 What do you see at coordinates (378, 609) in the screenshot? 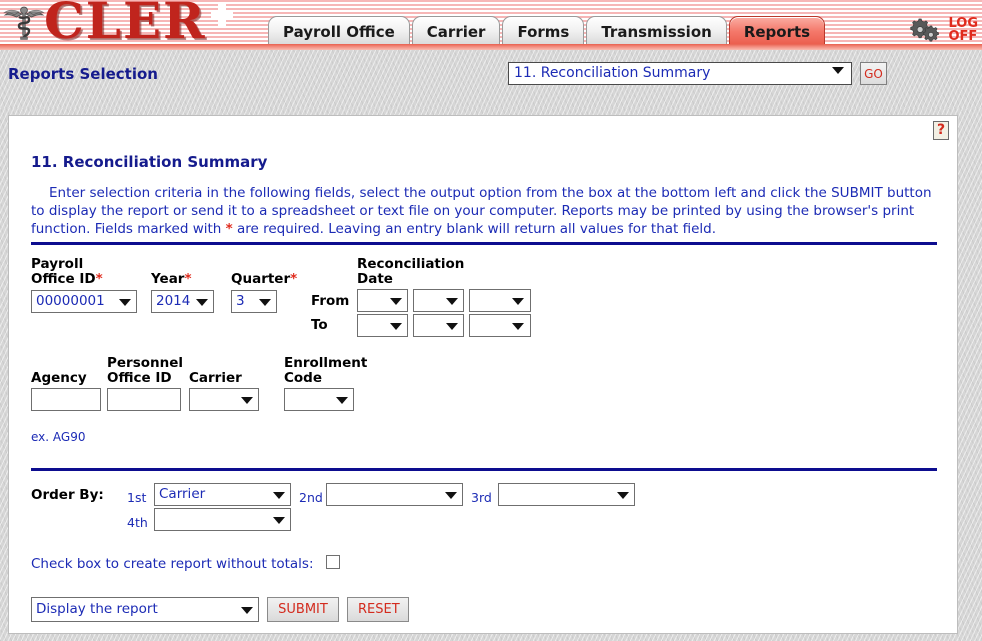
I see `reset-button: RESET` at bounding box center [378, 609].